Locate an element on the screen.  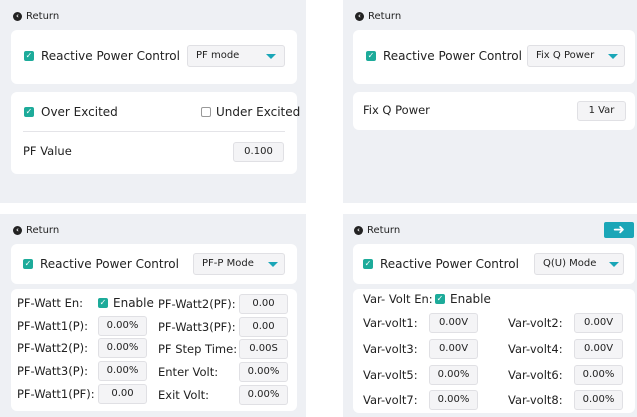
mode-dropdown: PF mode is located at coordinates (236, 56).